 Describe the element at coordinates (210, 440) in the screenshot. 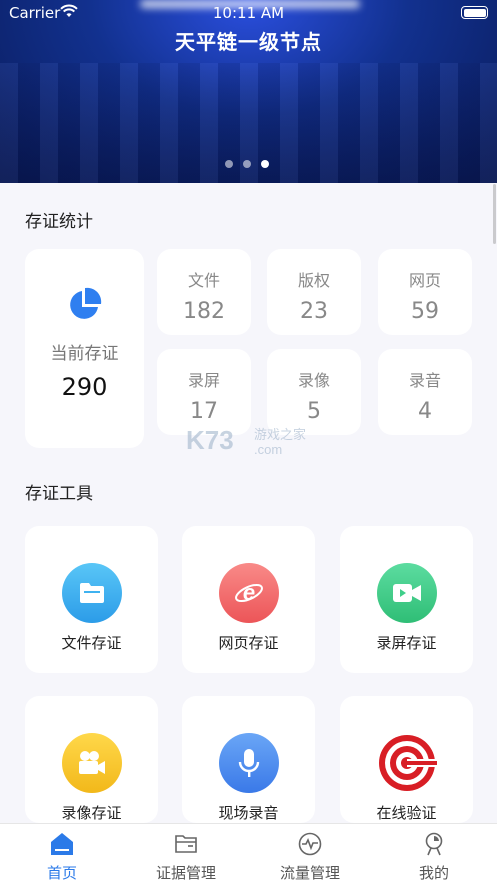

I see `watermark-brand: K73` at that location.